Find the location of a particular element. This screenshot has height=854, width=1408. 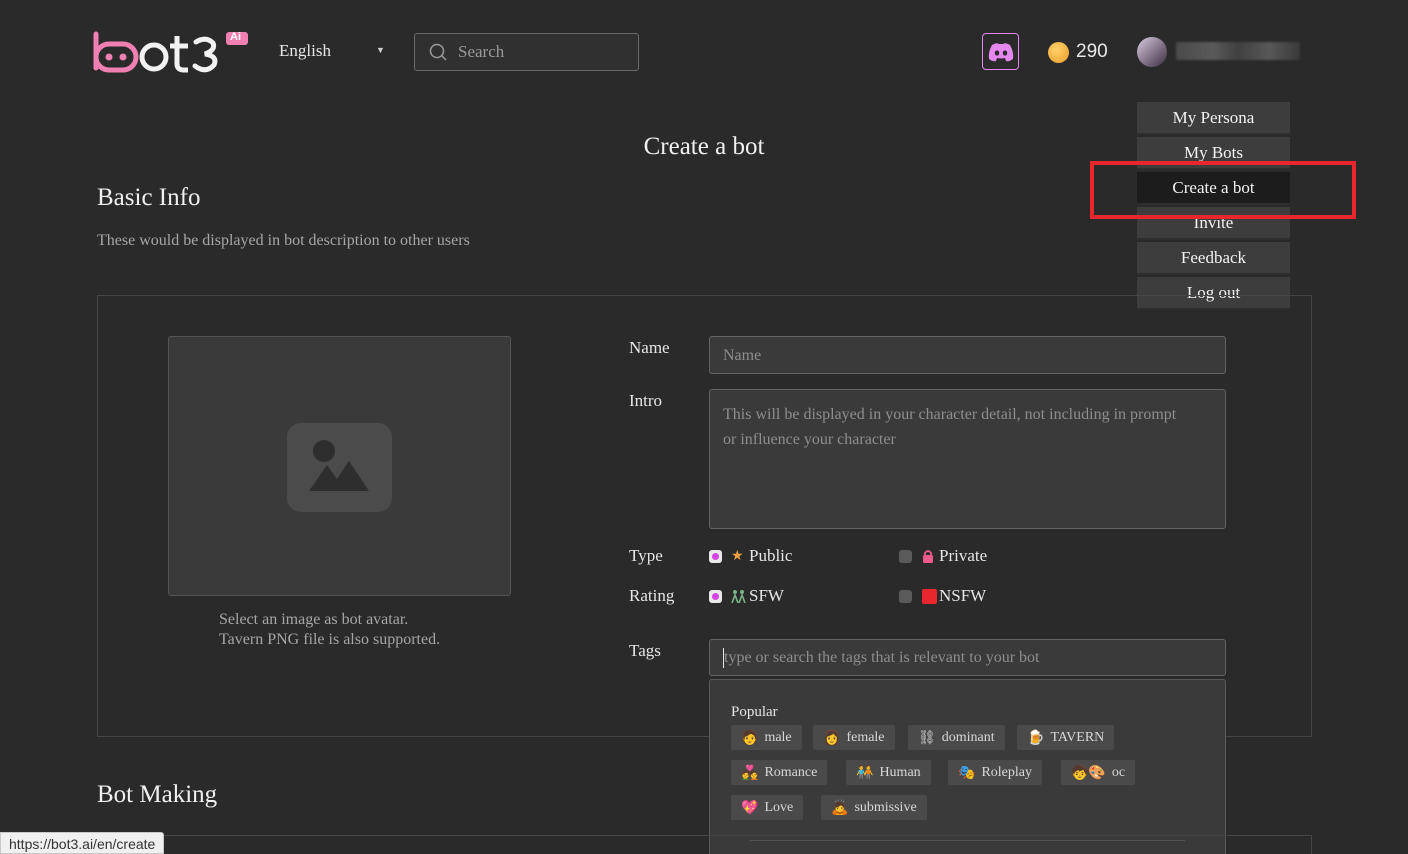

name-label: Name is located at coordinates (649, 347).